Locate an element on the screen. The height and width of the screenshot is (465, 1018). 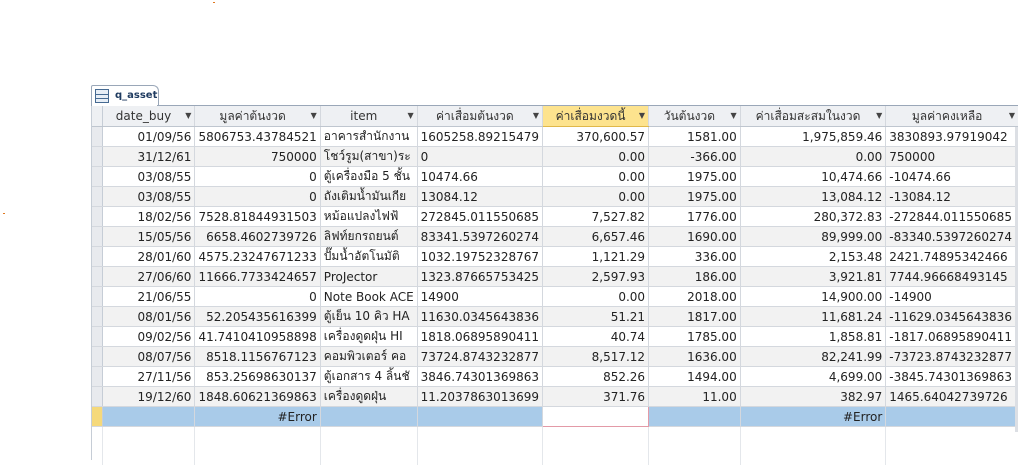
table-cell: -14900 is located at coordinates (951, 296).